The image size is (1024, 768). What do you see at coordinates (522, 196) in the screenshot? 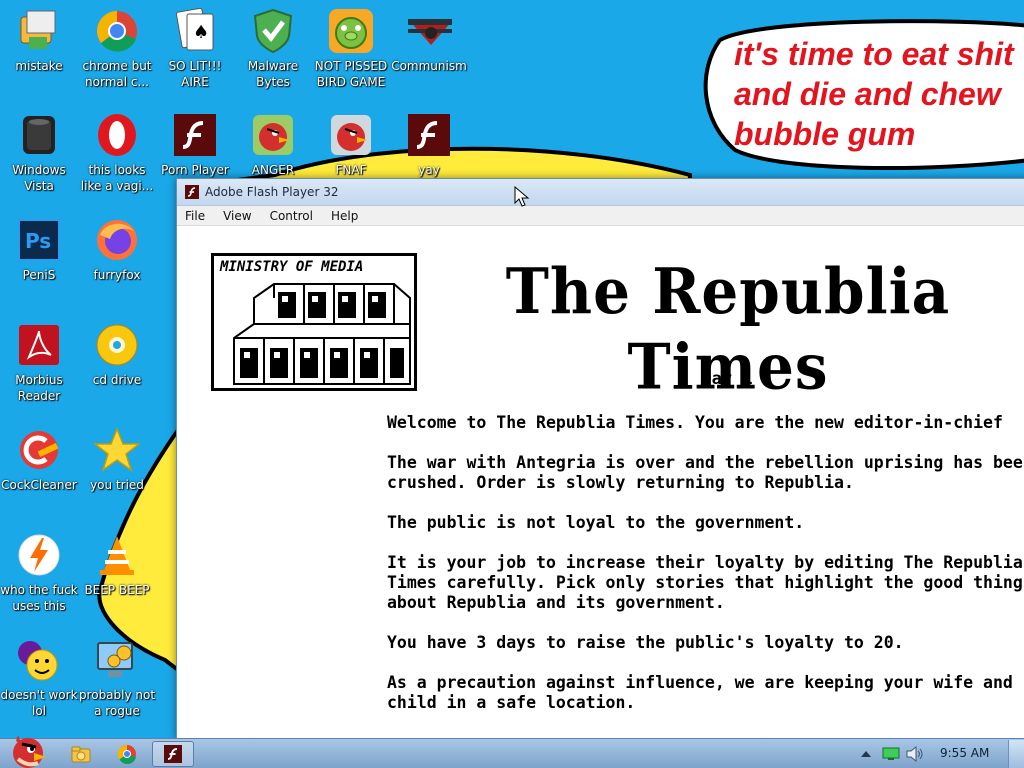
I see `mouse-cursor-icon` at bounding box center [522, 196].